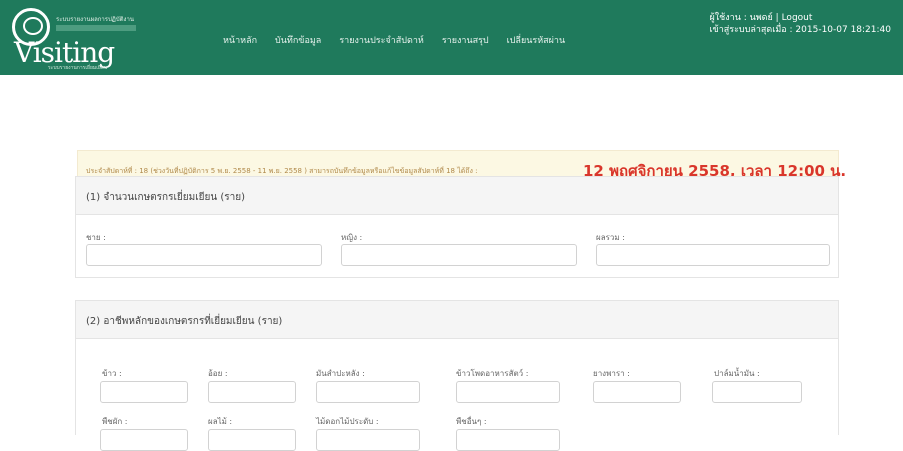 The image size is (903, 451). Describe the element at coordinates (508, 392) in the screenshot. I see `feed-corn-input` at that location.